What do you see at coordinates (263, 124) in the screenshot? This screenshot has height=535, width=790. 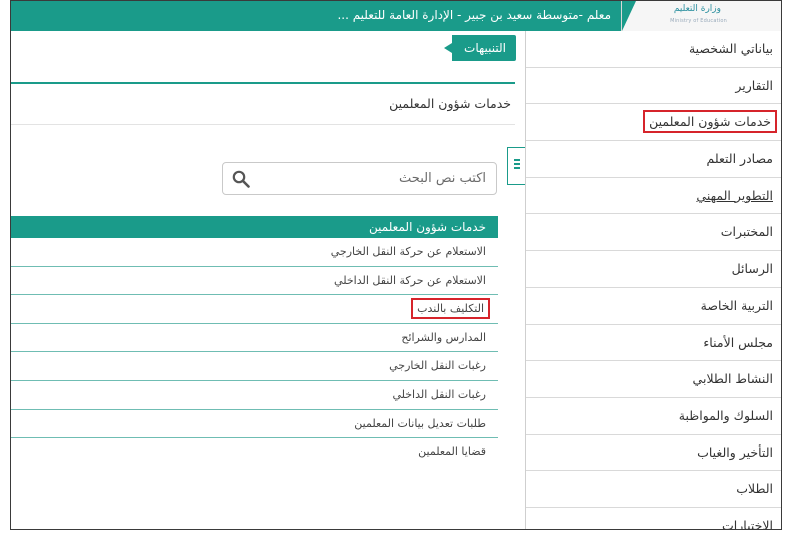 I see `divider` at bounding box center [263, 124].